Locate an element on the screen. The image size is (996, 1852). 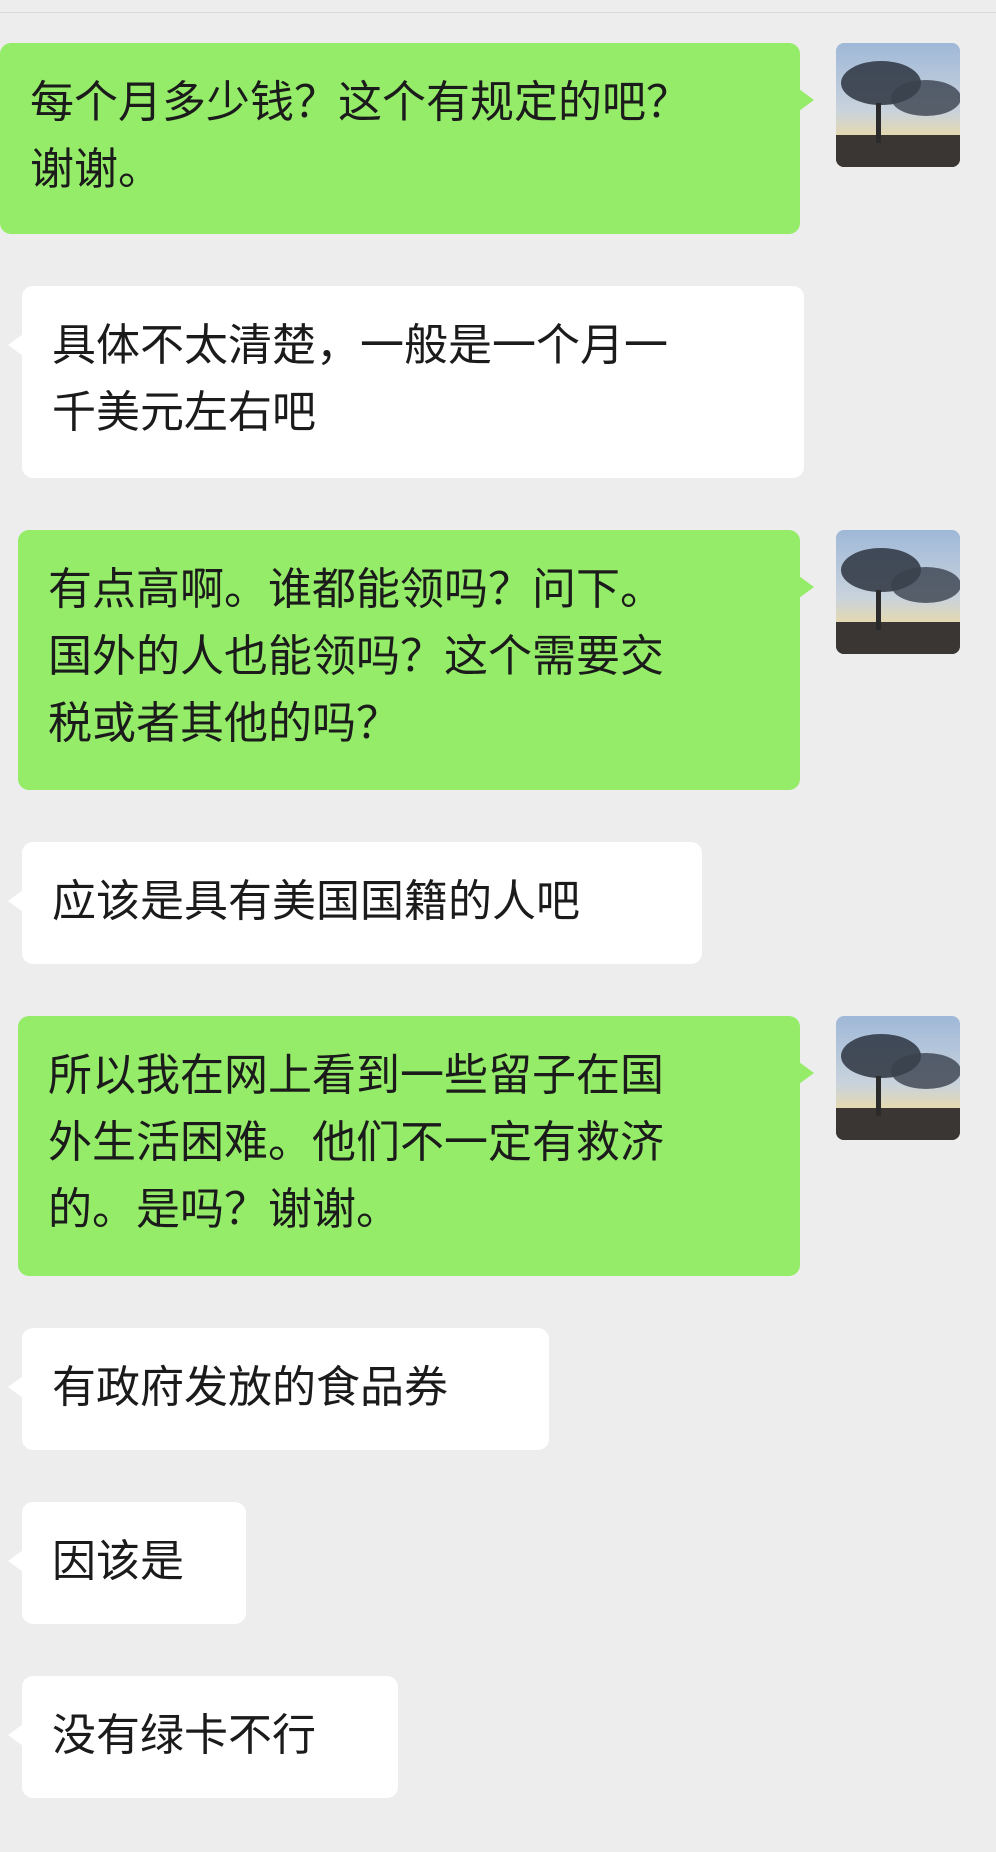
message-bubble-incoming: 因该是 is located at coordinates (127, 1563).